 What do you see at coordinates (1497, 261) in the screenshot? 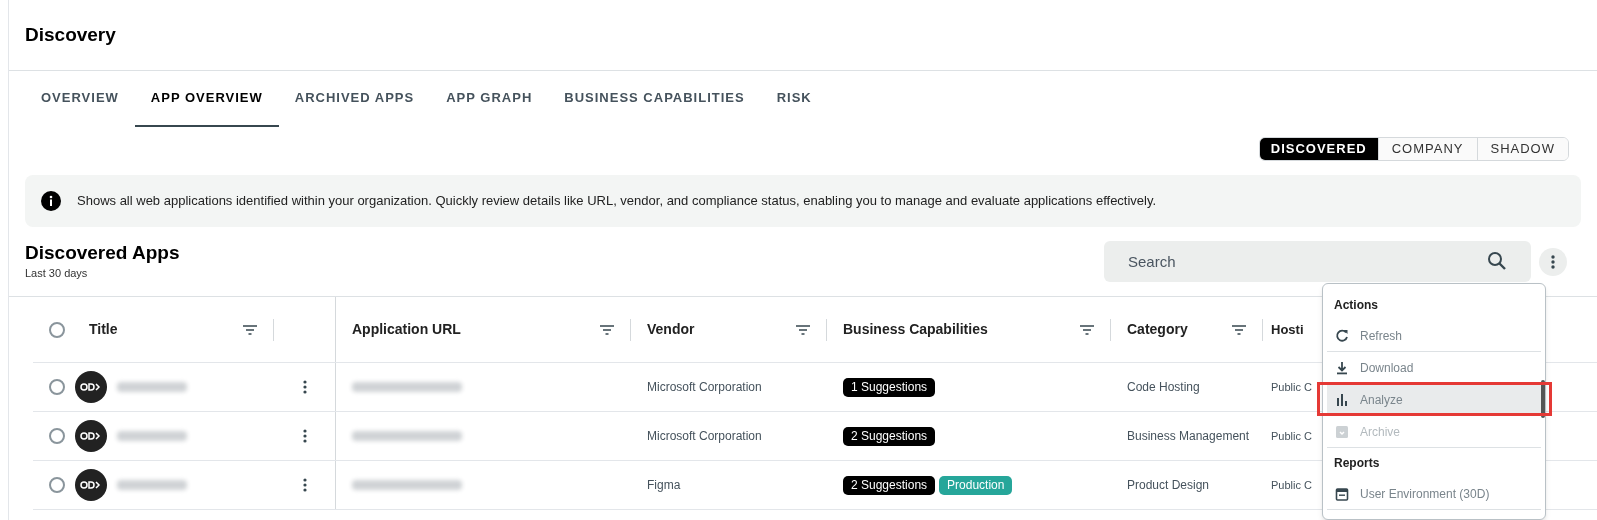
I see `search-icon` at bounding box center [1497, 261].